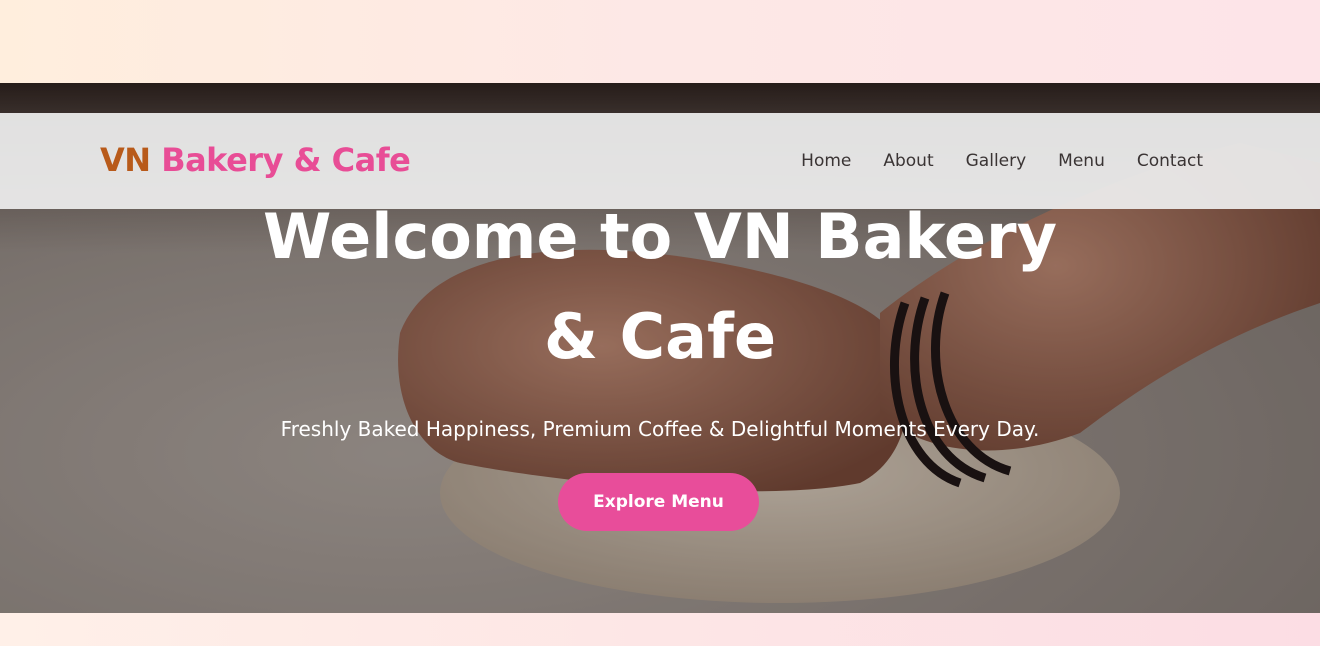  What do you see at coordinates (660, 629) in the screenshot?
I see `bottom-background-band` at bounding box center [660, 629].